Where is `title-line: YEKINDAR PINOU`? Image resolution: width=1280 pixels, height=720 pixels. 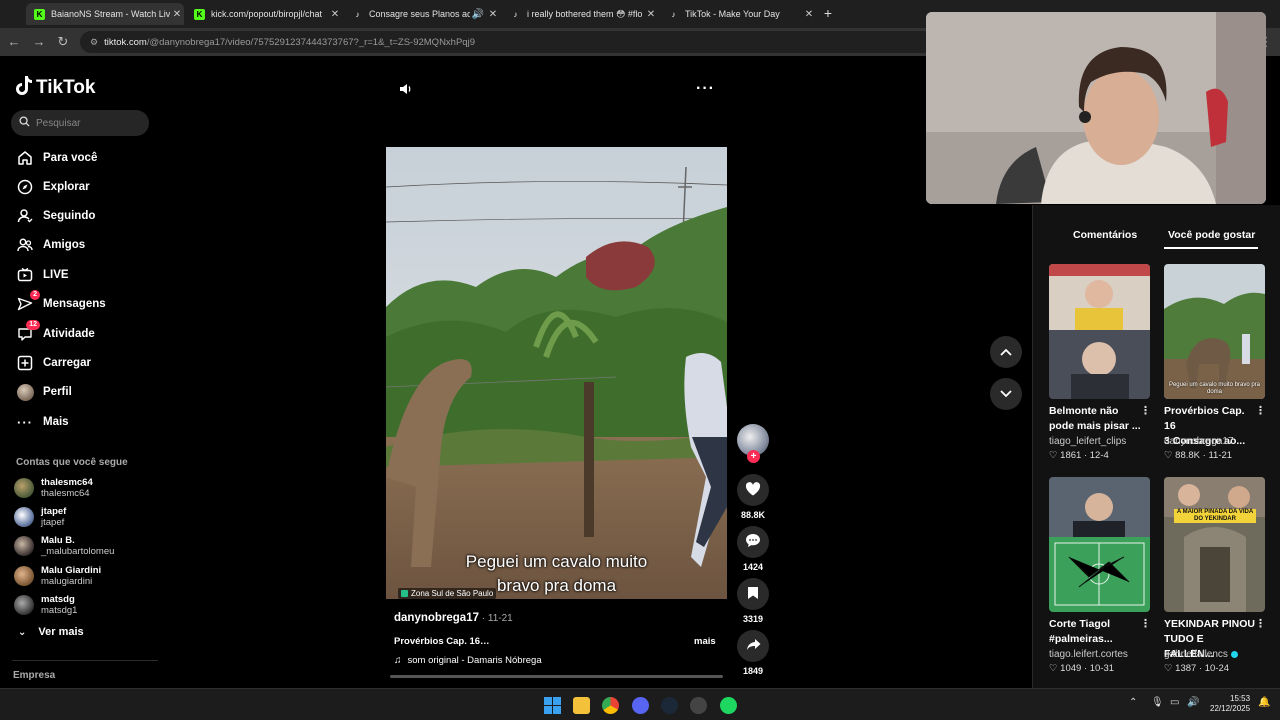 title-line: YEKINDAR PINOU is located at coordinates (1210, 624).